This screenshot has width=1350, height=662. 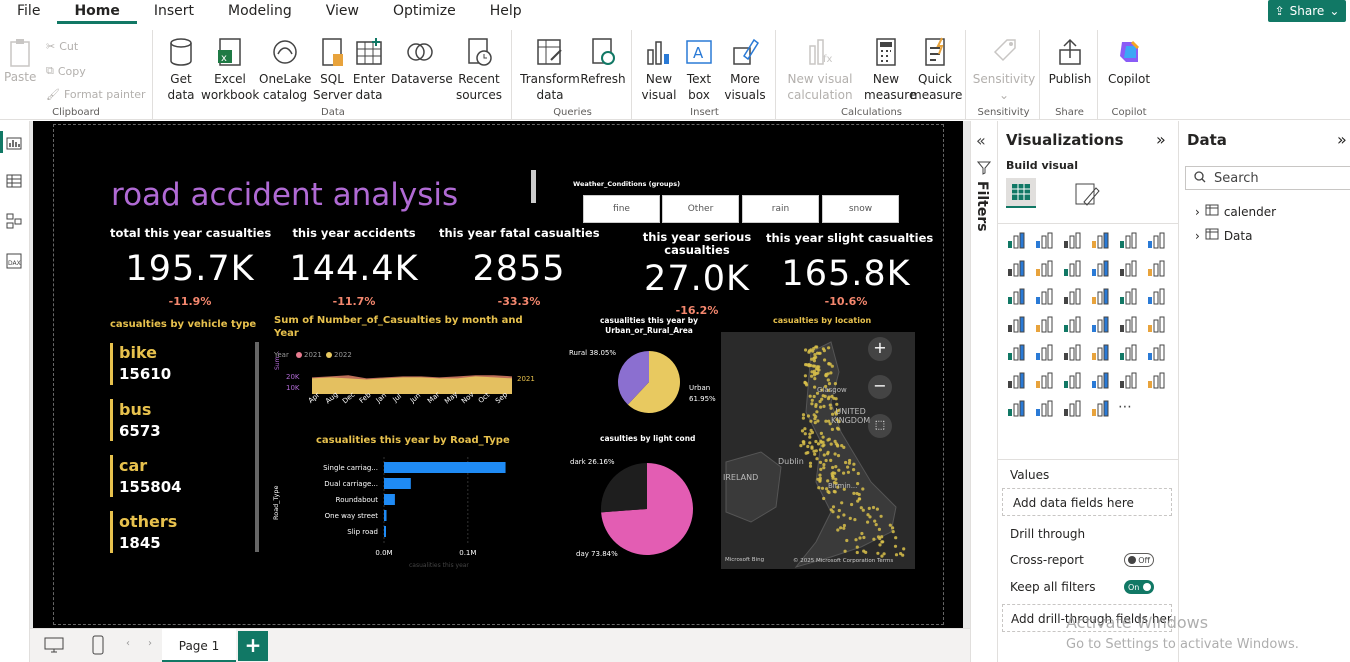 I want to click on excel-button: x Excel workbook, so click(x=230, y=69).